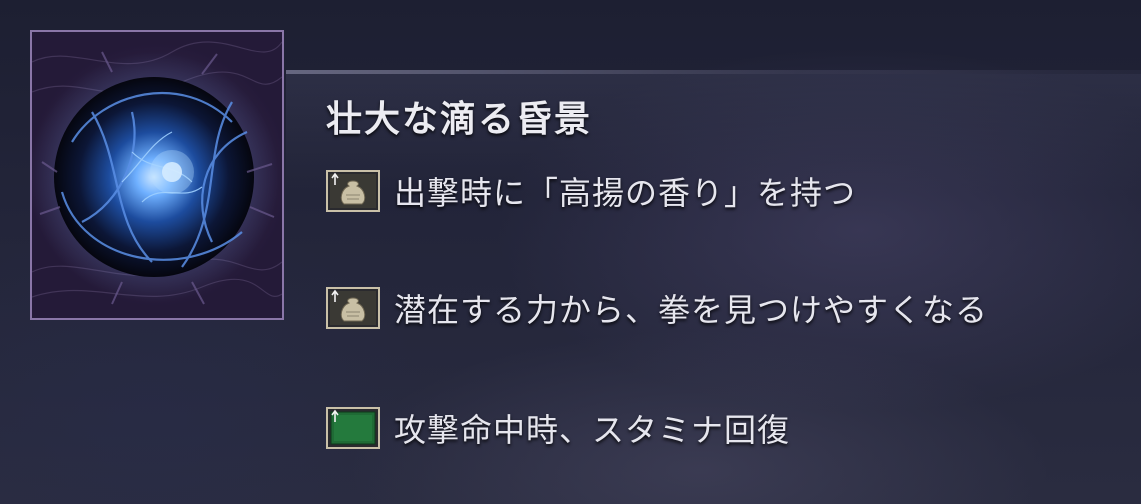  I want to click on dark-blue-orb-icon, so click(157, 173).